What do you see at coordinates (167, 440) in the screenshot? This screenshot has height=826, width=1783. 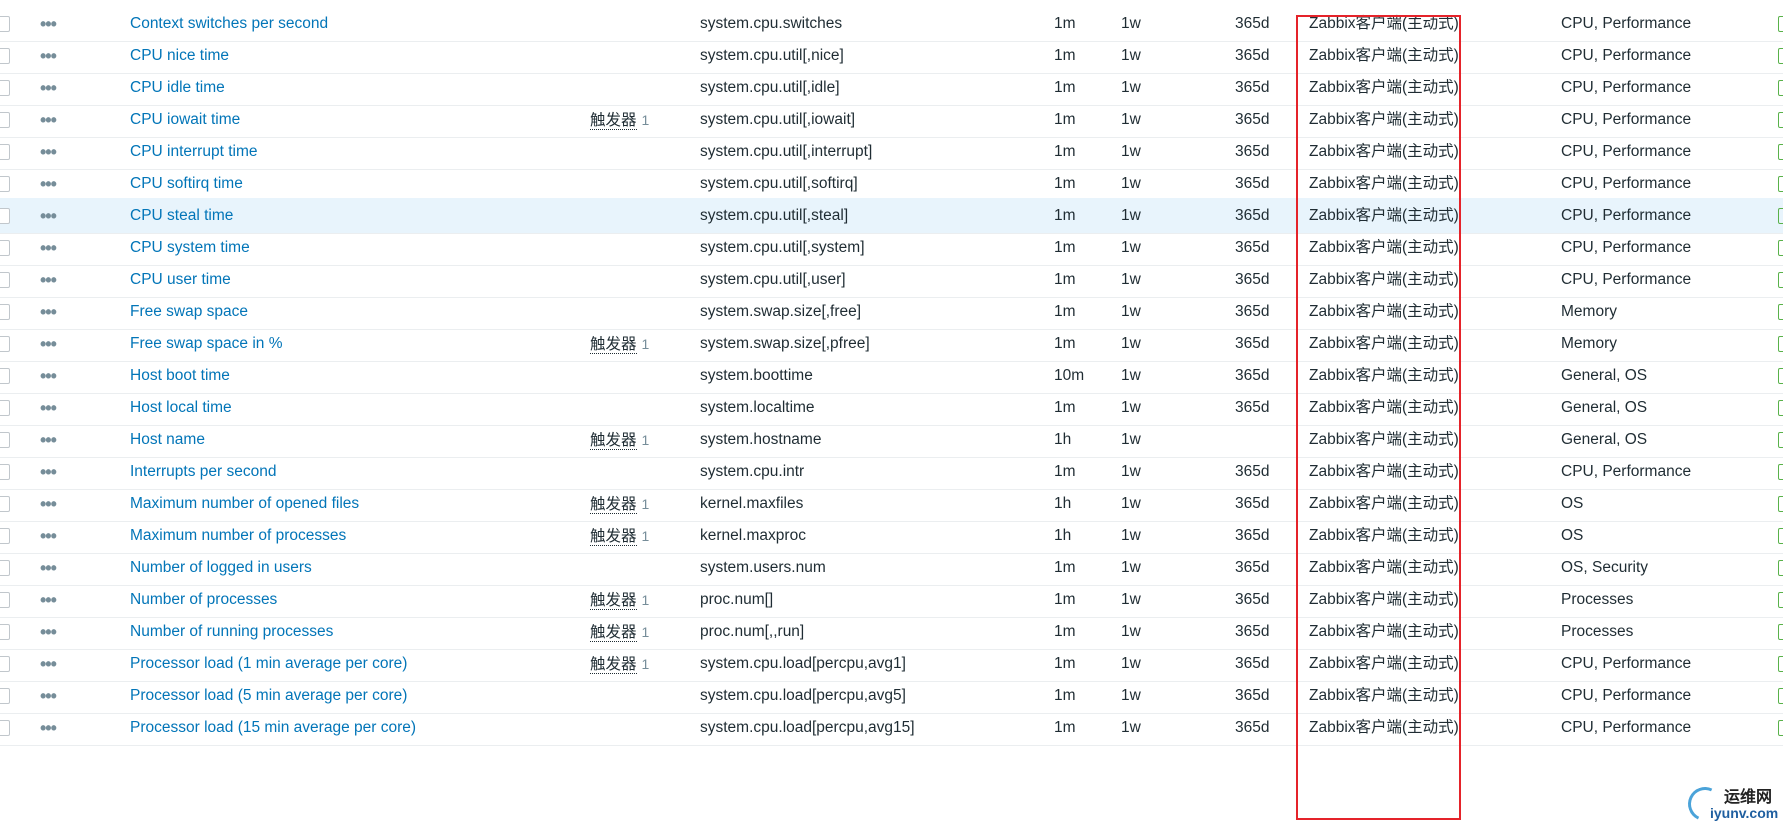 I see `item-name-link: Host name` at bounding box center [167, 440].